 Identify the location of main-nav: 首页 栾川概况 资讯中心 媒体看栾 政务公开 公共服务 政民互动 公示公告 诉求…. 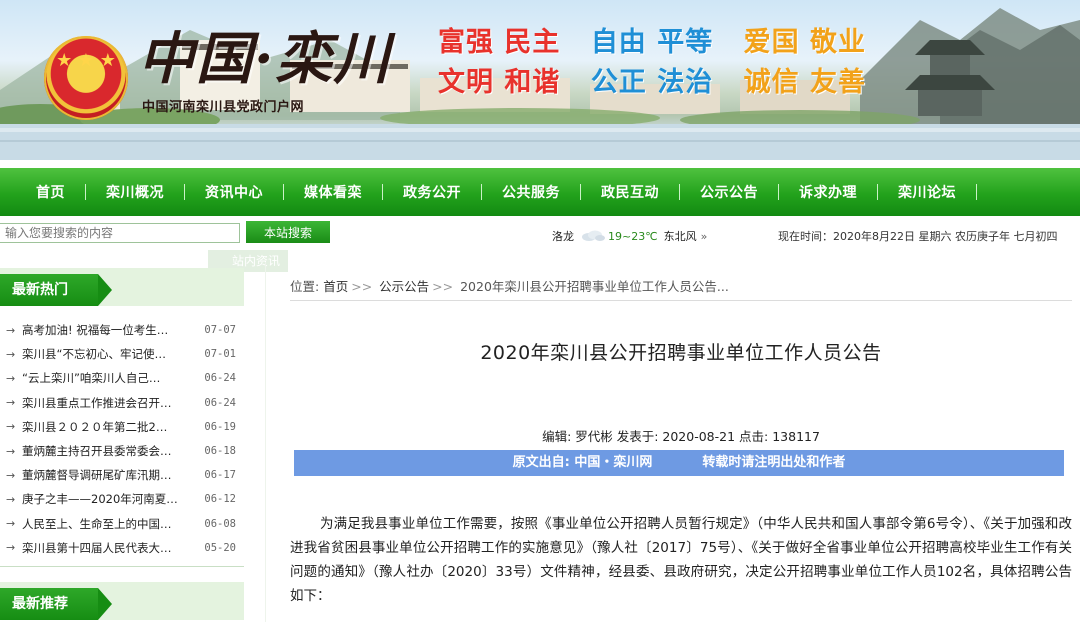
(540, 192).